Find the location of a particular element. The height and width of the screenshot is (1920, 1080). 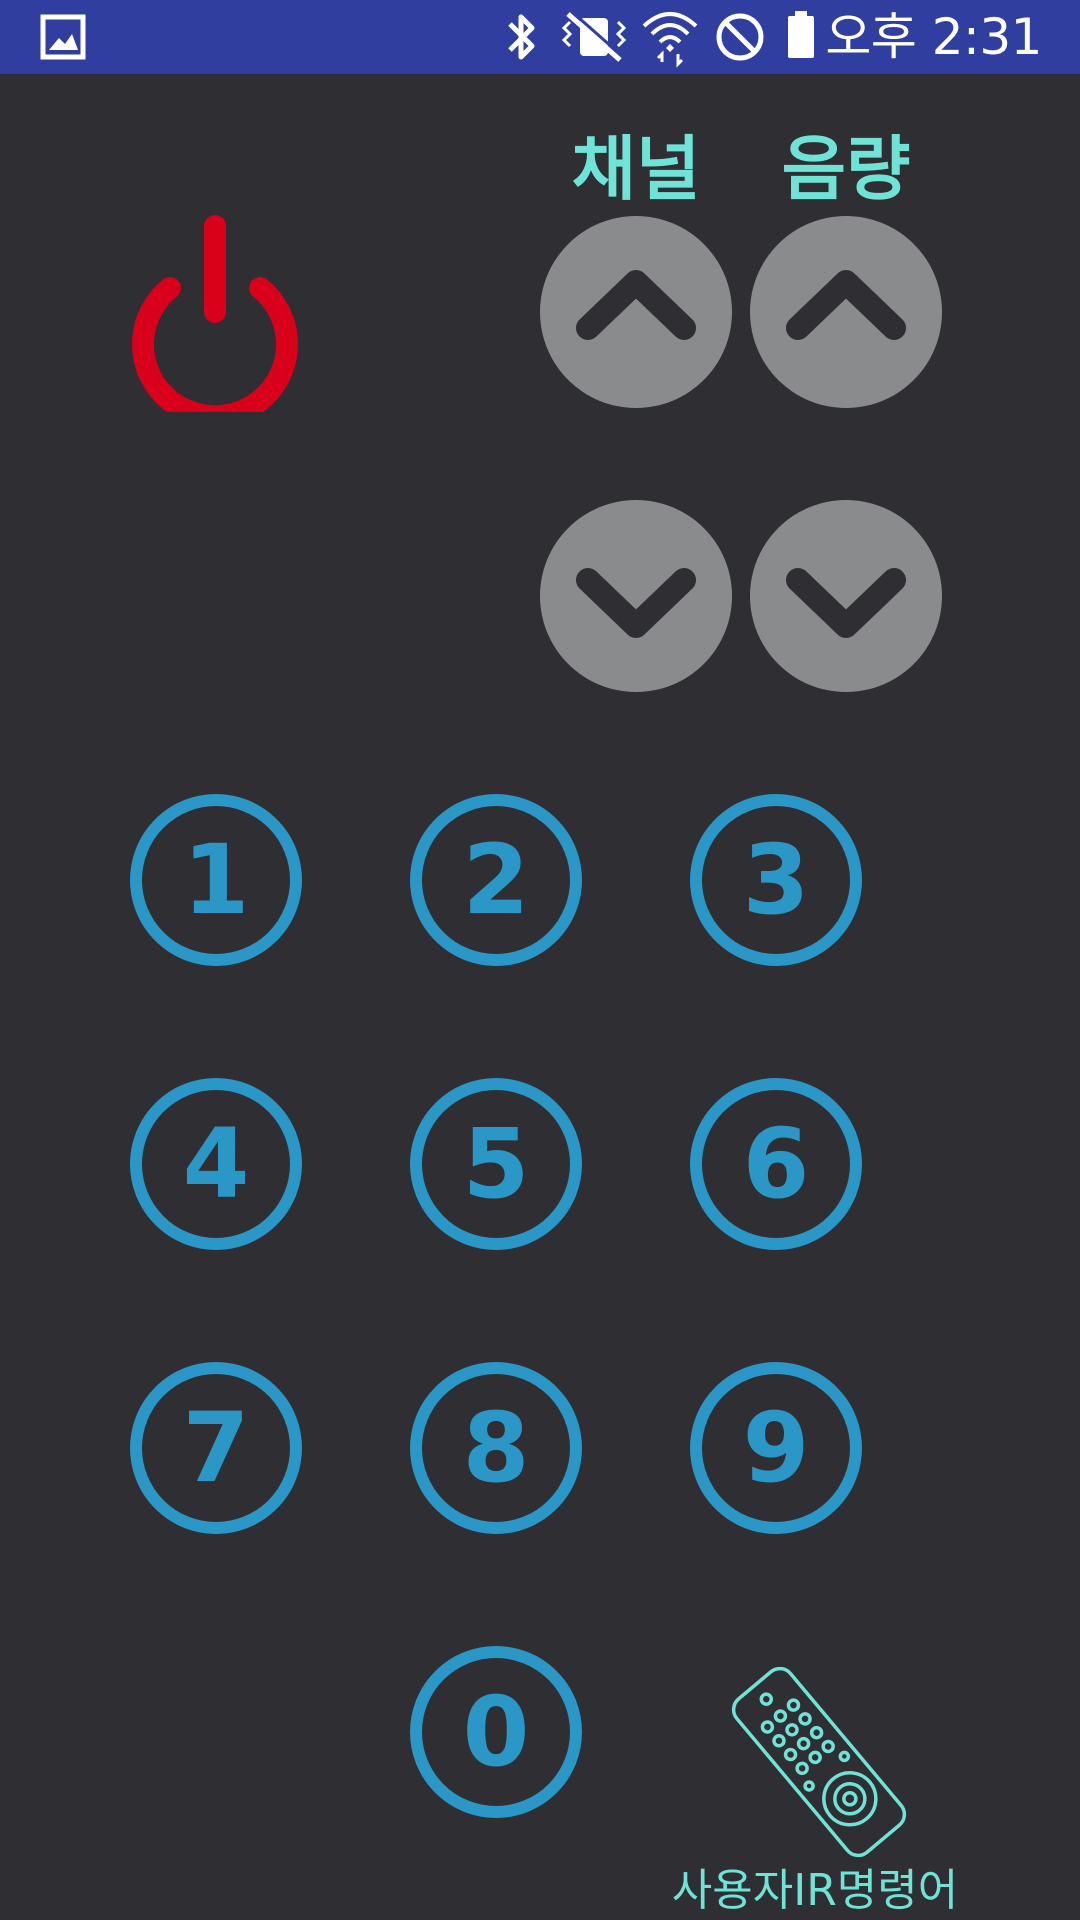

number-label: 2 is located at coordinates (496, 880).